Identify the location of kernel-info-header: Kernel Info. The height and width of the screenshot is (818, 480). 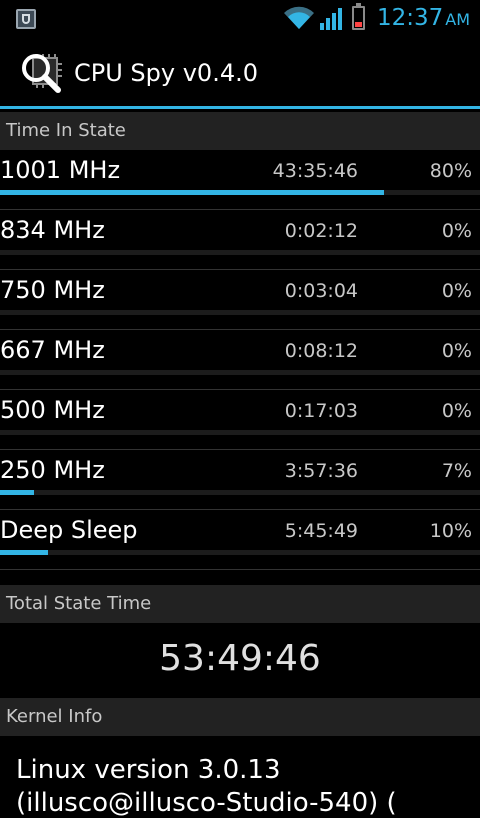
(240, 717).